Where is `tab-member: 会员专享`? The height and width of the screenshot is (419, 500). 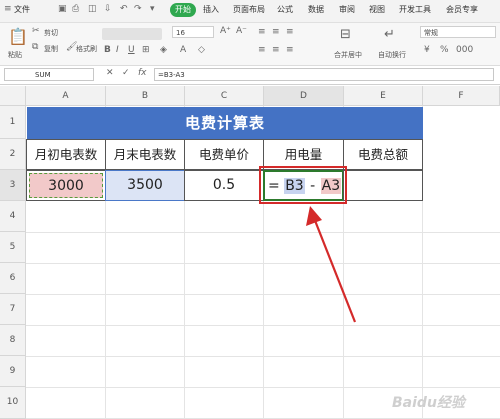 tab-member: 会员专享 is located at coordinates (462, 9).